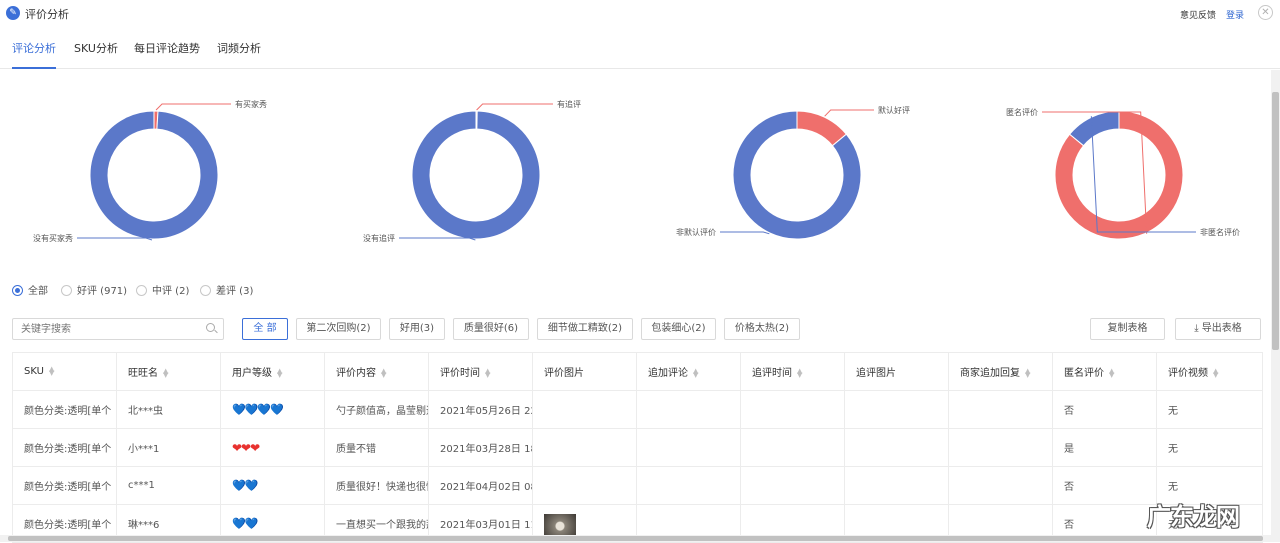 The image size is (1280, 543). I want to click on chart4-label-1: 非匿名评价, so click(1220, 232).